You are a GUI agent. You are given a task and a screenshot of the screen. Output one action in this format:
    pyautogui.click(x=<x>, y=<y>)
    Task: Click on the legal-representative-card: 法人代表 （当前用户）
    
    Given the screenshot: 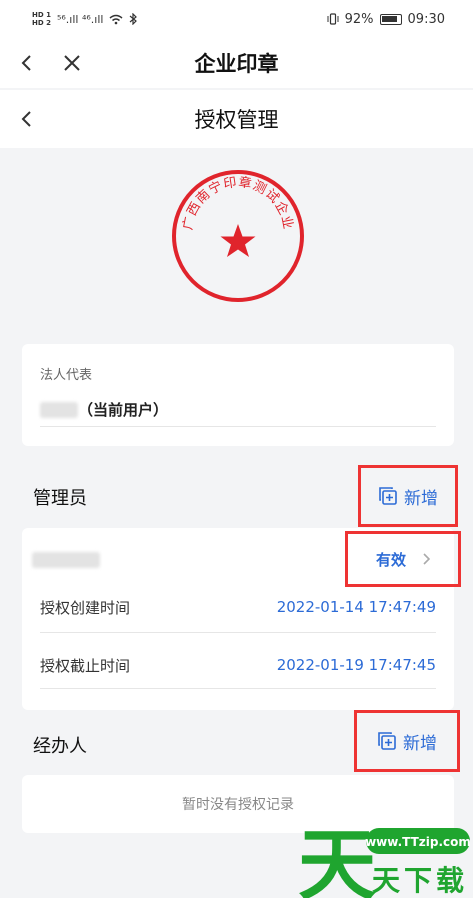 What is the action you would take?
    pyautogui.click(x=238, y=395)
    